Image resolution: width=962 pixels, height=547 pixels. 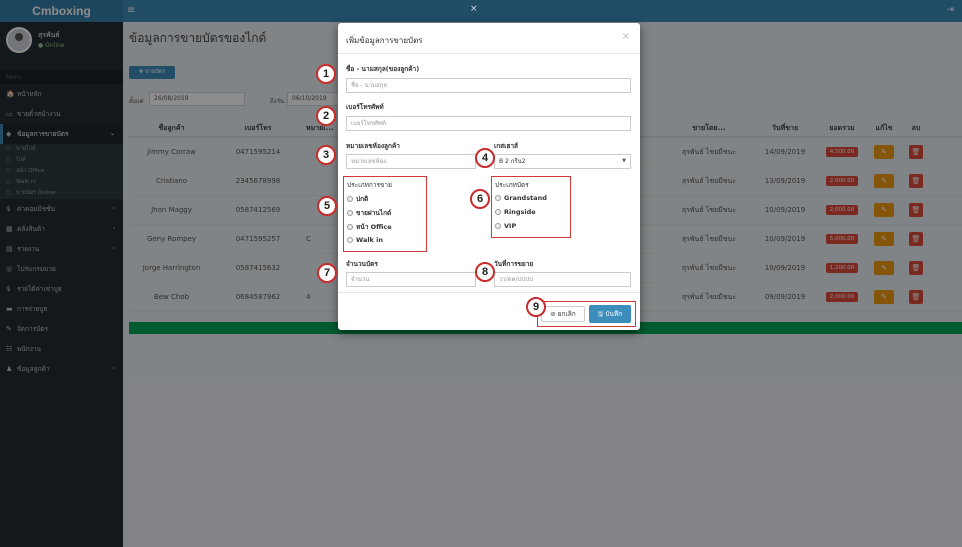 I want to click on annotation-marker-5: 5, so click(x=327, y=206).